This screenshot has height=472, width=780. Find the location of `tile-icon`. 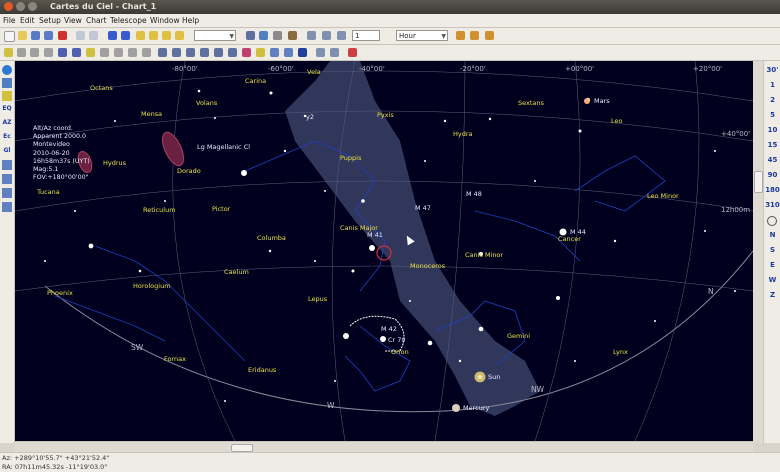

tile-icon is located at coordinates (93, 35).